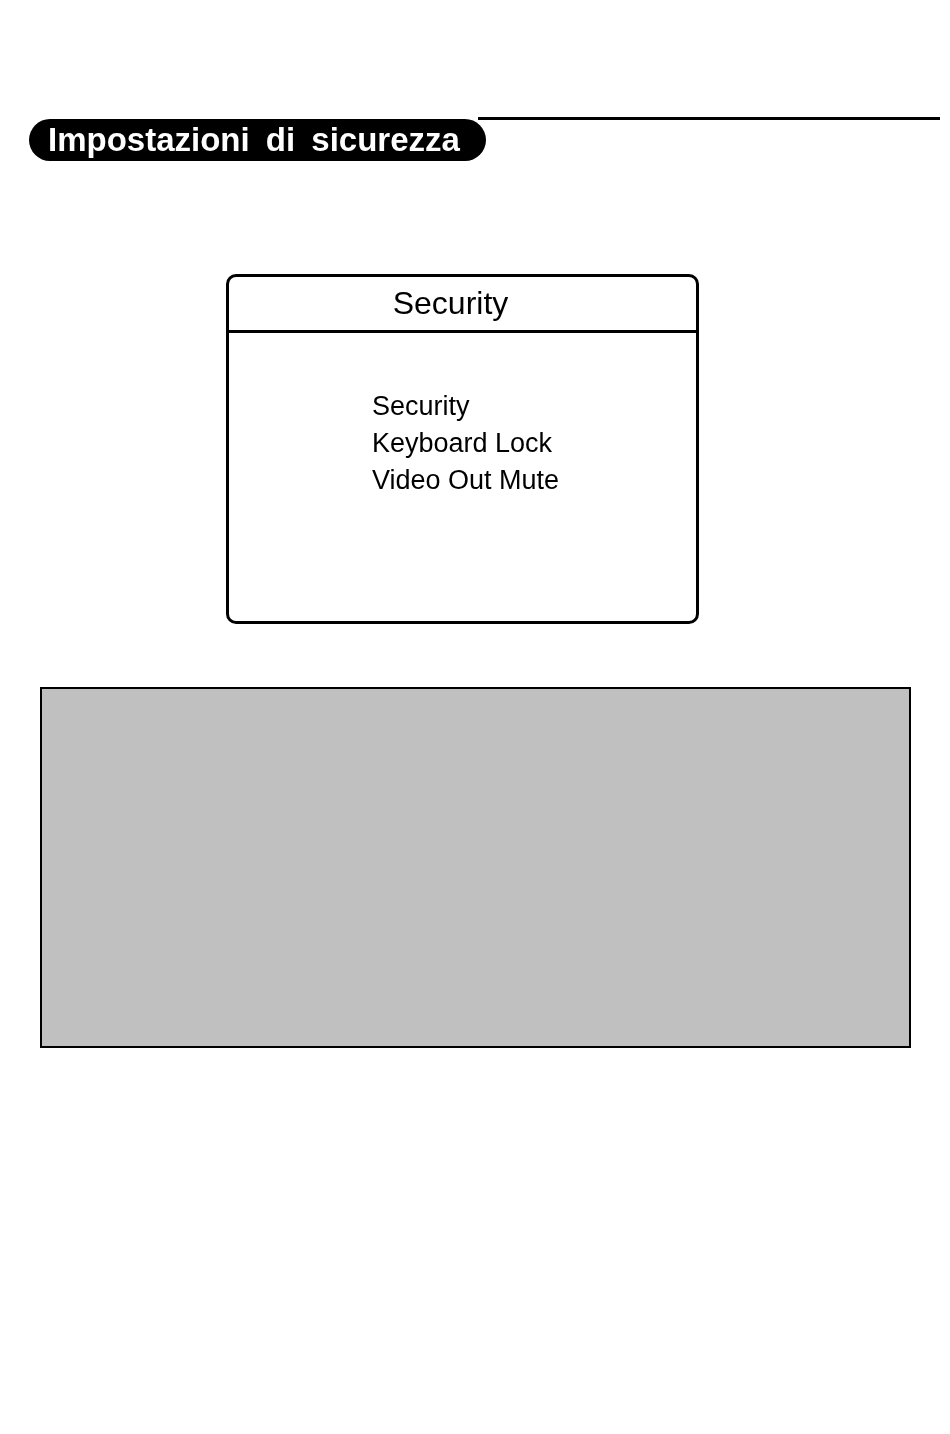 The image size is (950, 1434). Describe the element at coordinates (462, 443) in the screenshot. I see `menu-item: Keyboard Lock` at that location.